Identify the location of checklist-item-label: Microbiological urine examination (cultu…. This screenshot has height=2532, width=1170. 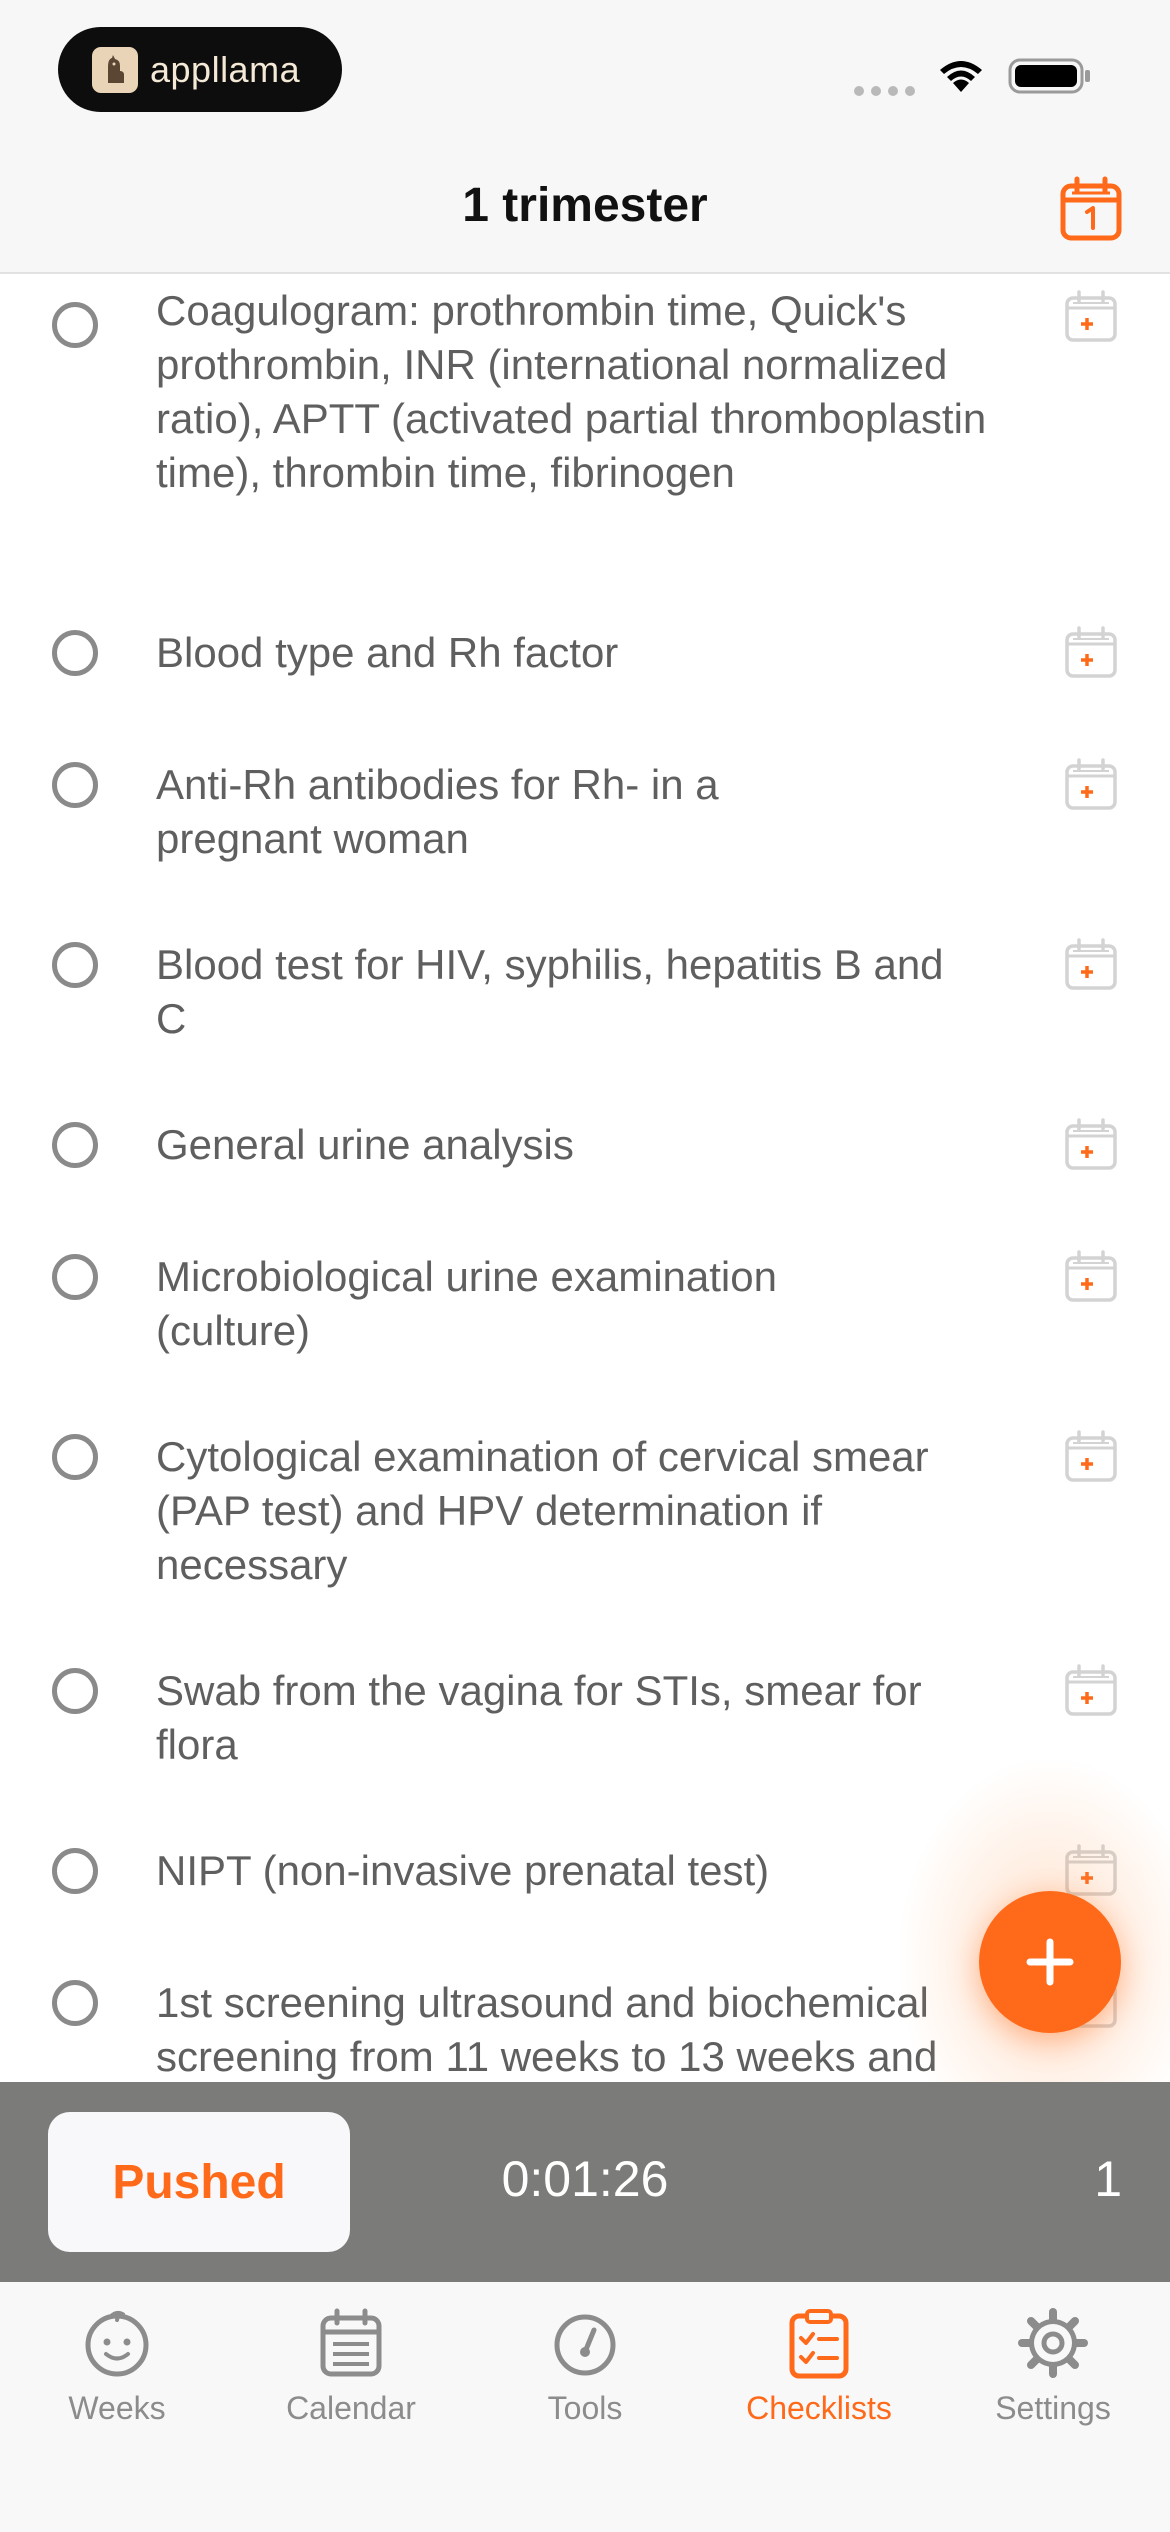
(466, 1303).